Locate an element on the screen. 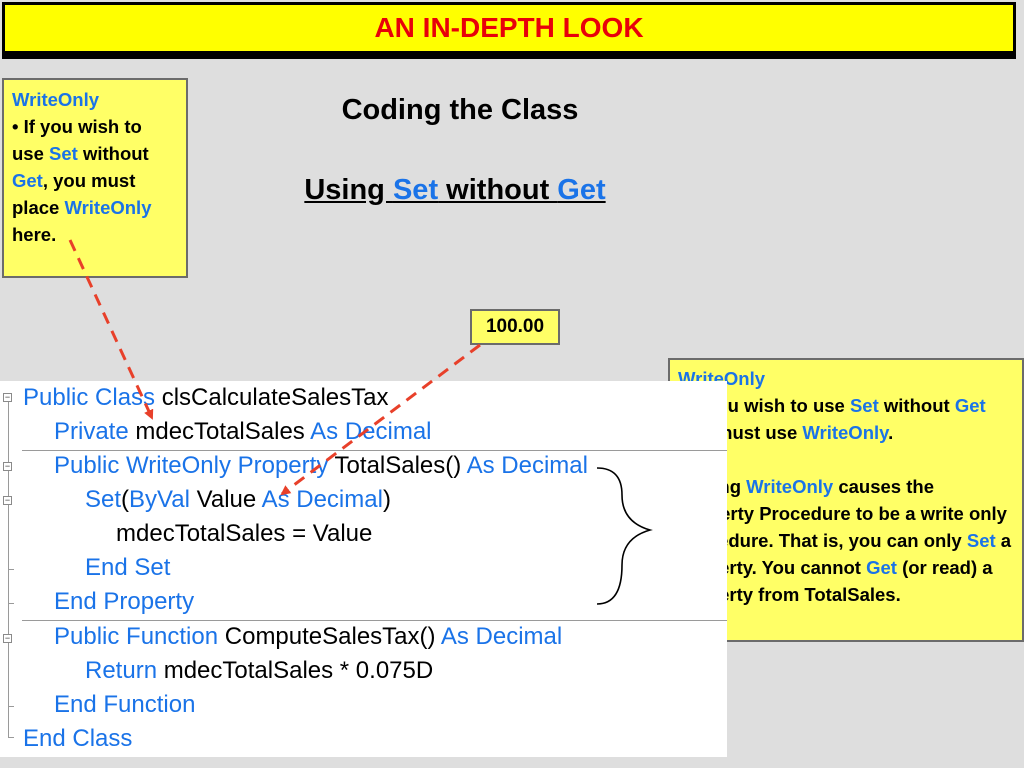 The height and width of the screenshot is (768, 1024). code-text: mdecTotalSales is located at coordinates (219, 431).